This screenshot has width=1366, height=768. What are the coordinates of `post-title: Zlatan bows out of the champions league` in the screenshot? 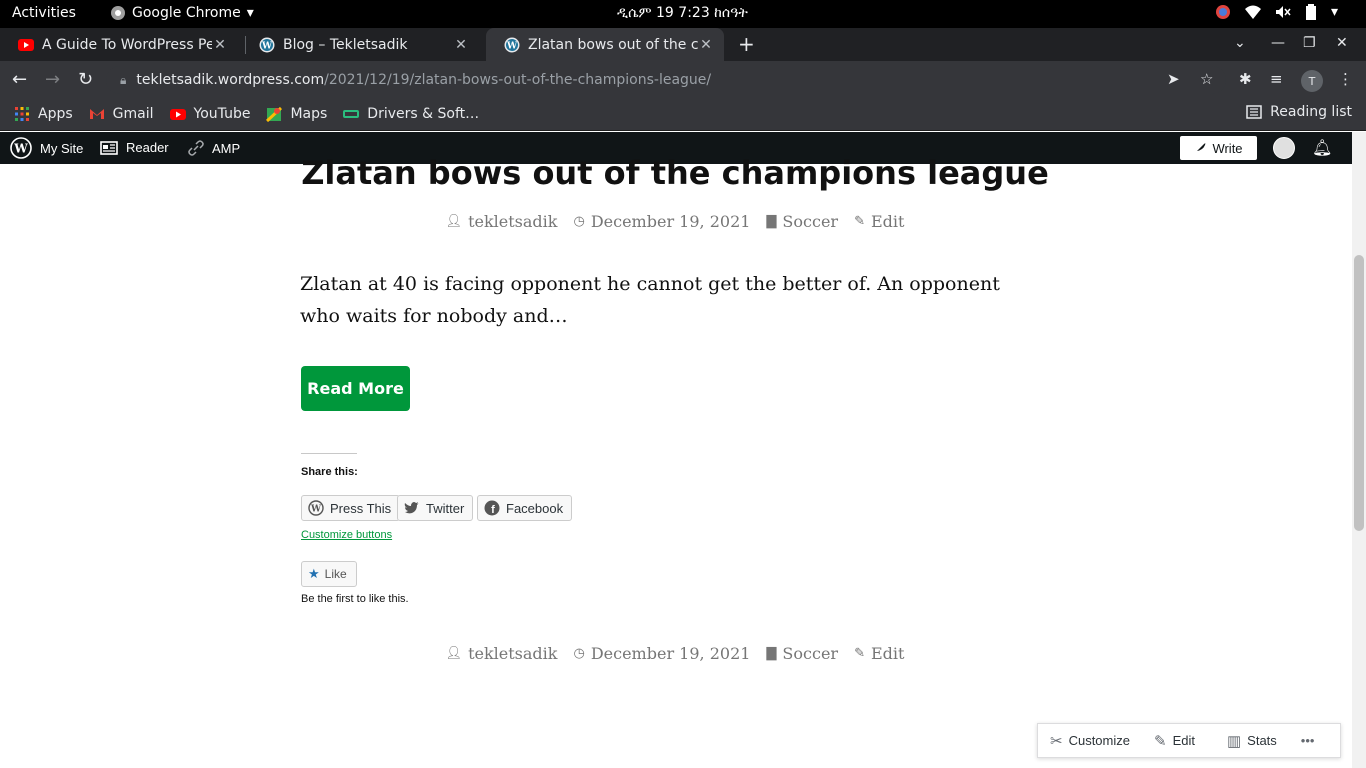 It's located at (675, 173).